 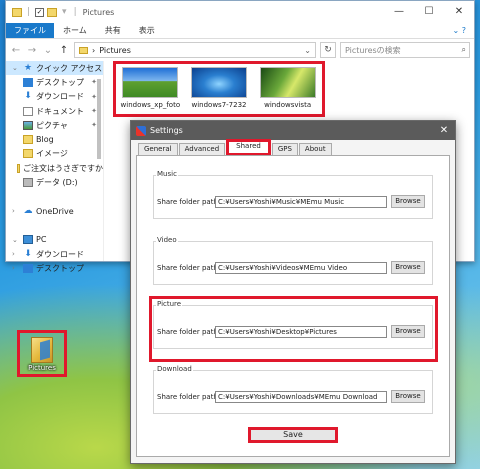 What do you see at coordinates (28, 240) in the screenshot?
I see `pc-icon` at bounding box center [28, 240].